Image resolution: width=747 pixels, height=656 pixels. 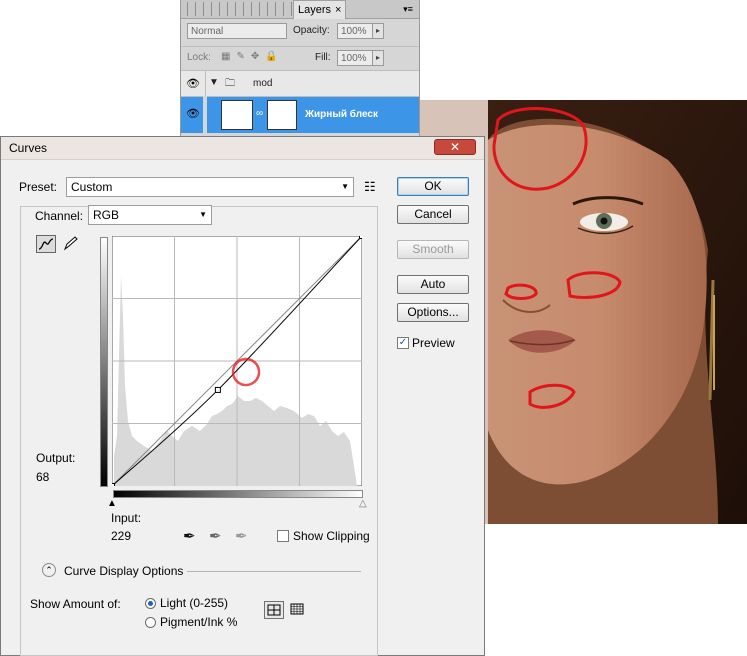 What do you see at coordinates (282, 115) in the screenshot?
I see `layer-mask-thumbnail` at bounding box center [282, 115].